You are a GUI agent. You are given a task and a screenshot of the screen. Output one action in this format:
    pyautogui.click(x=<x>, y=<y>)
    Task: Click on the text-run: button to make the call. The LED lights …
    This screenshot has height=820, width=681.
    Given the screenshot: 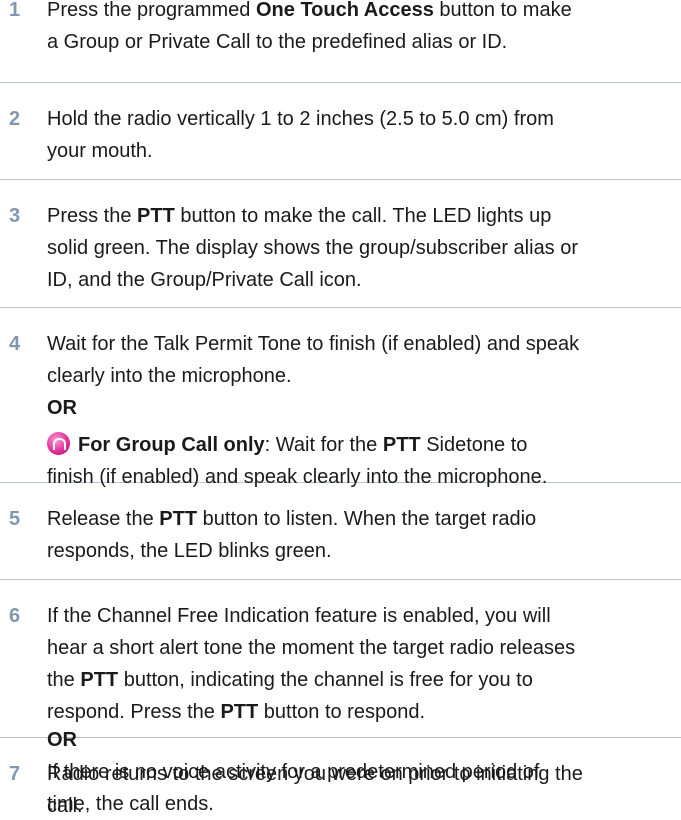 What is the action you would take?
    pyautogui.click(x=363, y=216)
    